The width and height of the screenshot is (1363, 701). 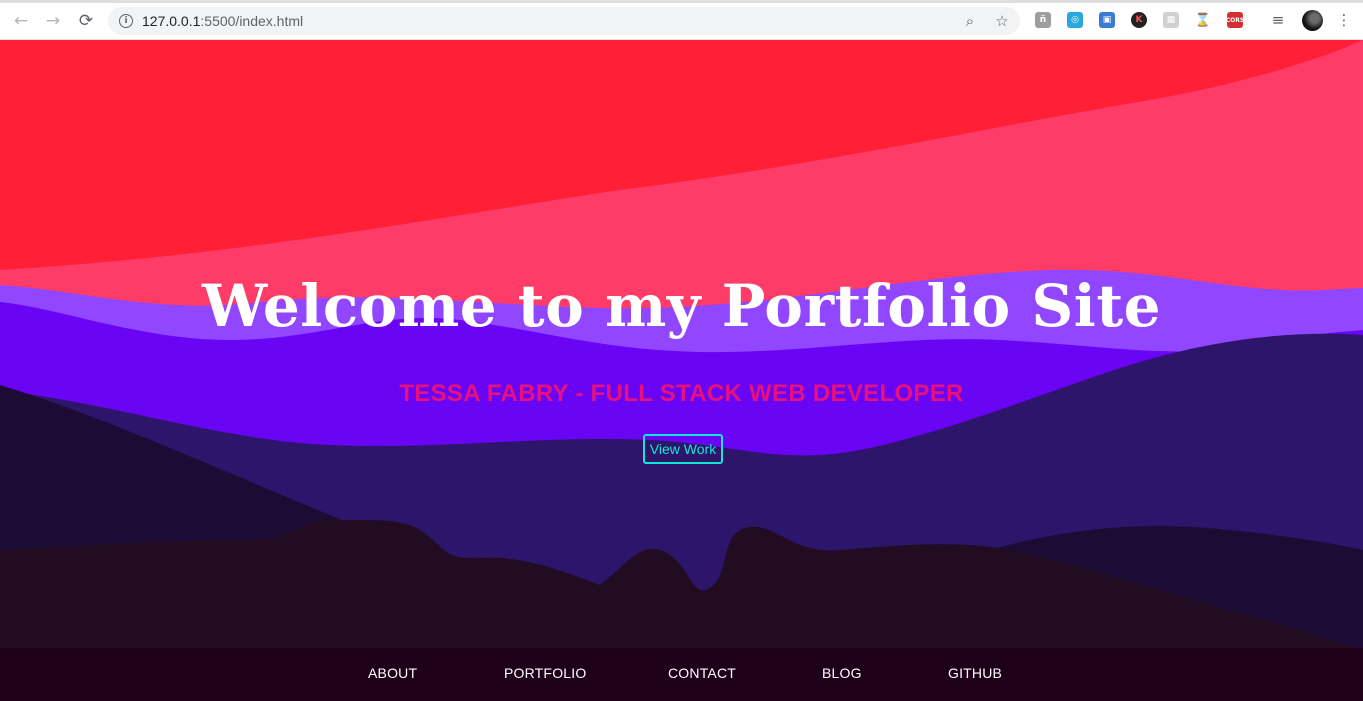 What do you see at coordinates (1139, 20) in the screenshot?
I see `extension-k-icon: K` at bounding box center [1139, 20].